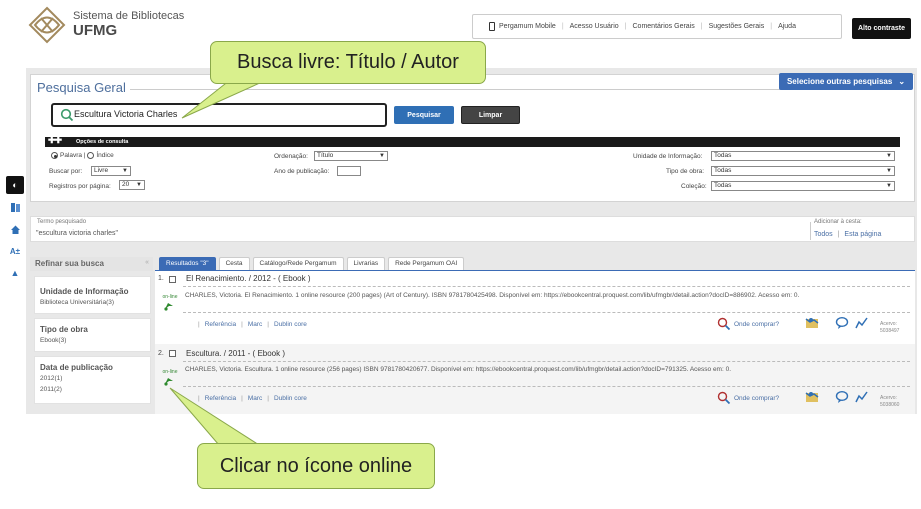 This screenshot has height=509, width=921. Describe the element at coordinates (426, 263) in the screenshot. I see `tab-oai: Rede Pergamum OAI` at that location.